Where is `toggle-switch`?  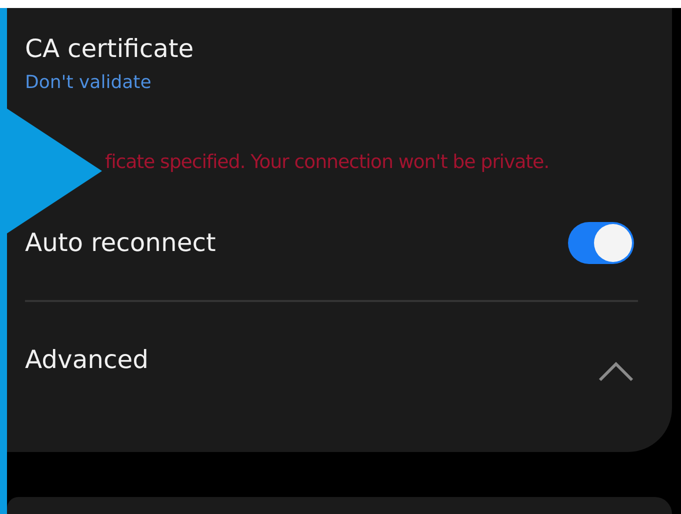
toggle-switch is located at coordinates (601, 243).